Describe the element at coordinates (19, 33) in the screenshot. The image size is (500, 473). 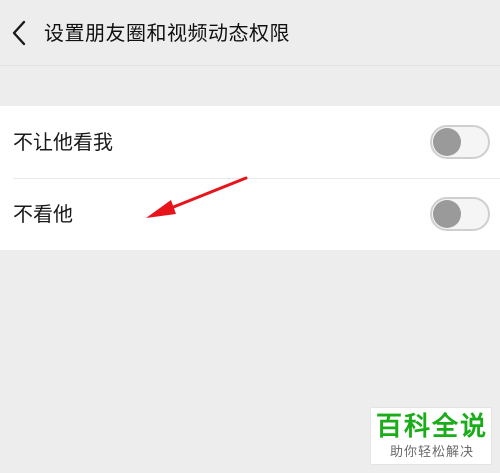
I see `chevron-left-icon` at that location.